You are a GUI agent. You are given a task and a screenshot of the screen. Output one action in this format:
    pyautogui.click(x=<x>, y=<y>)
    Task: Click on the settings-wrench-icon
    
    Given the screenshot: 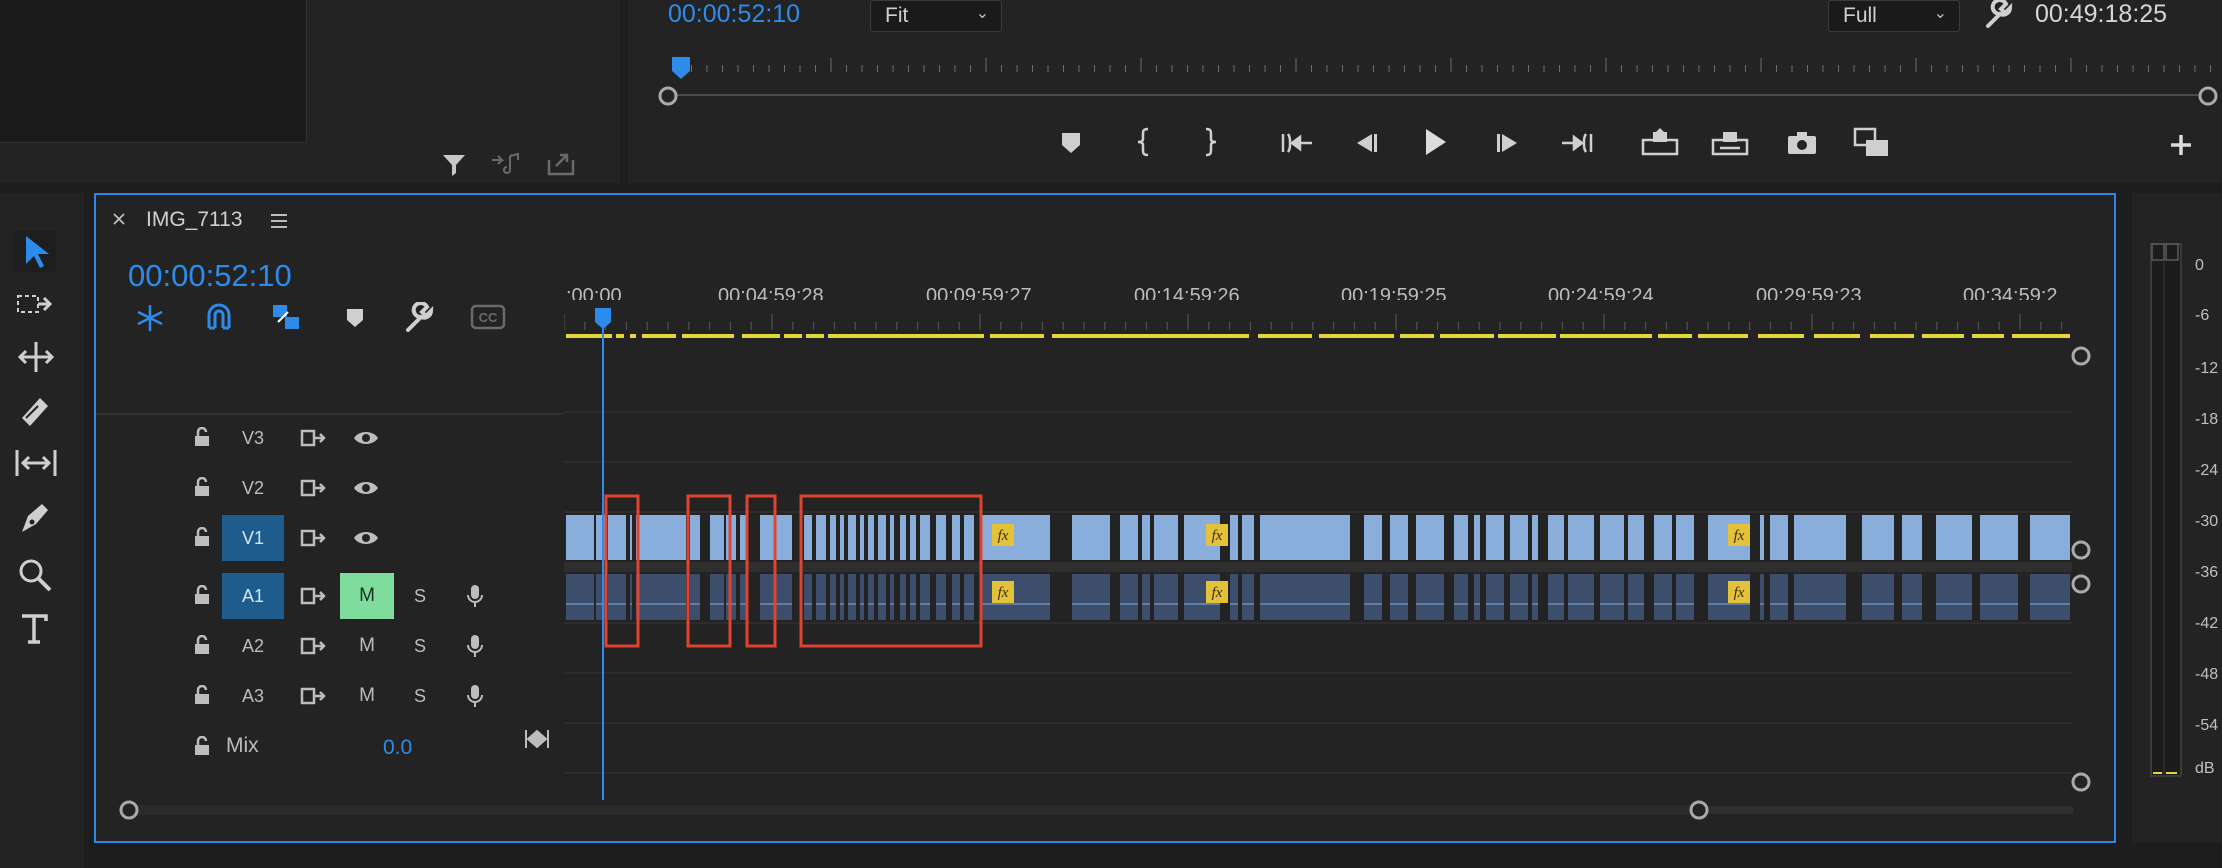 What is the action you would take?
    pyautogui.click(x=1999, y=15)
    